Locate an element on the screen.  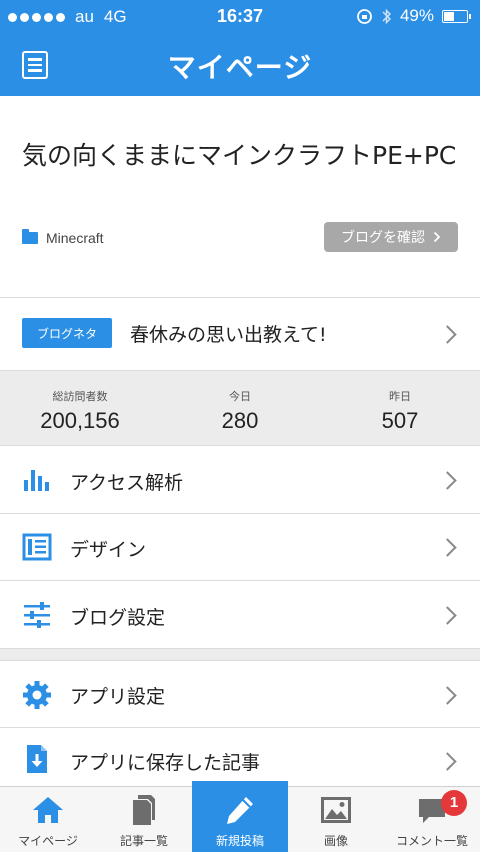
section-divider is located at coordinates (240, 655).